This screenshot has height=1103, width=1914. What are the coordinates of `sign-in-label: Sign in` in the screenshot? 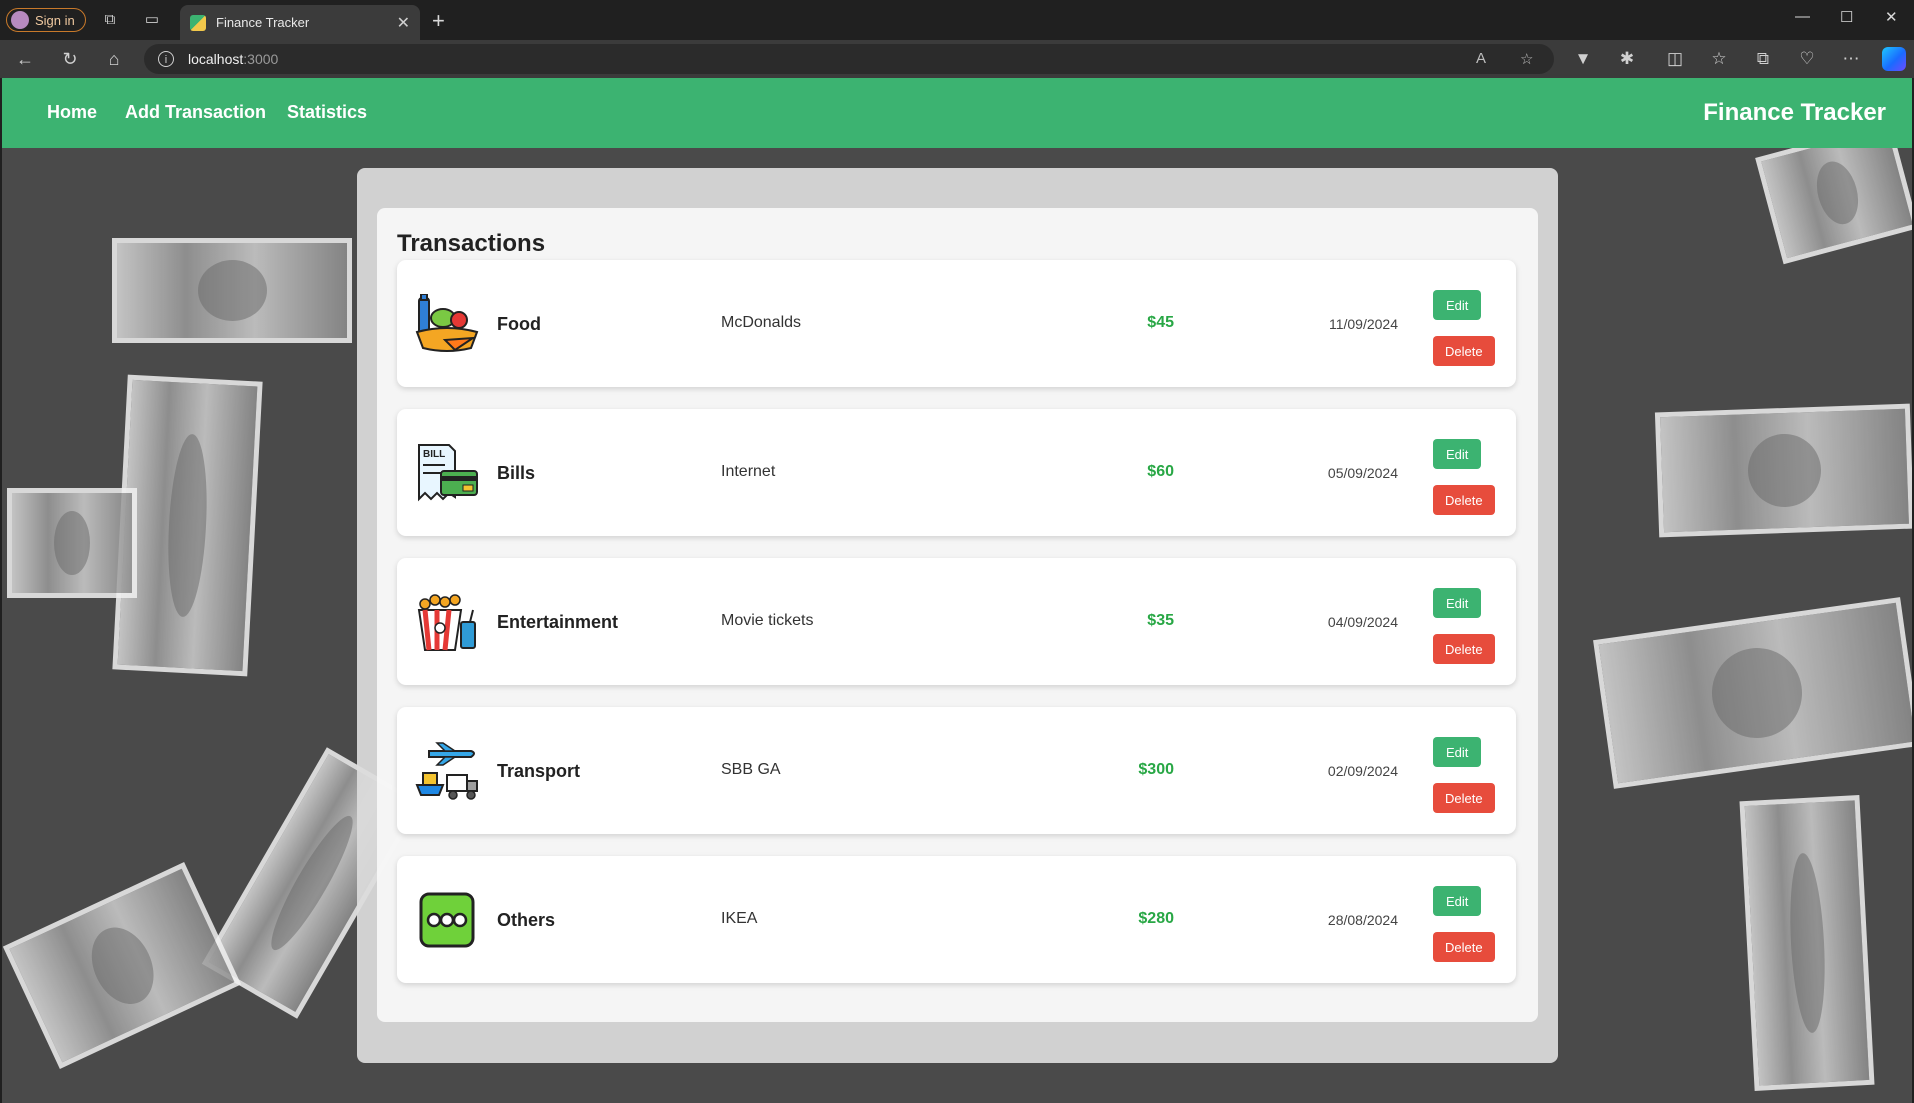 It's located at (55, 20).